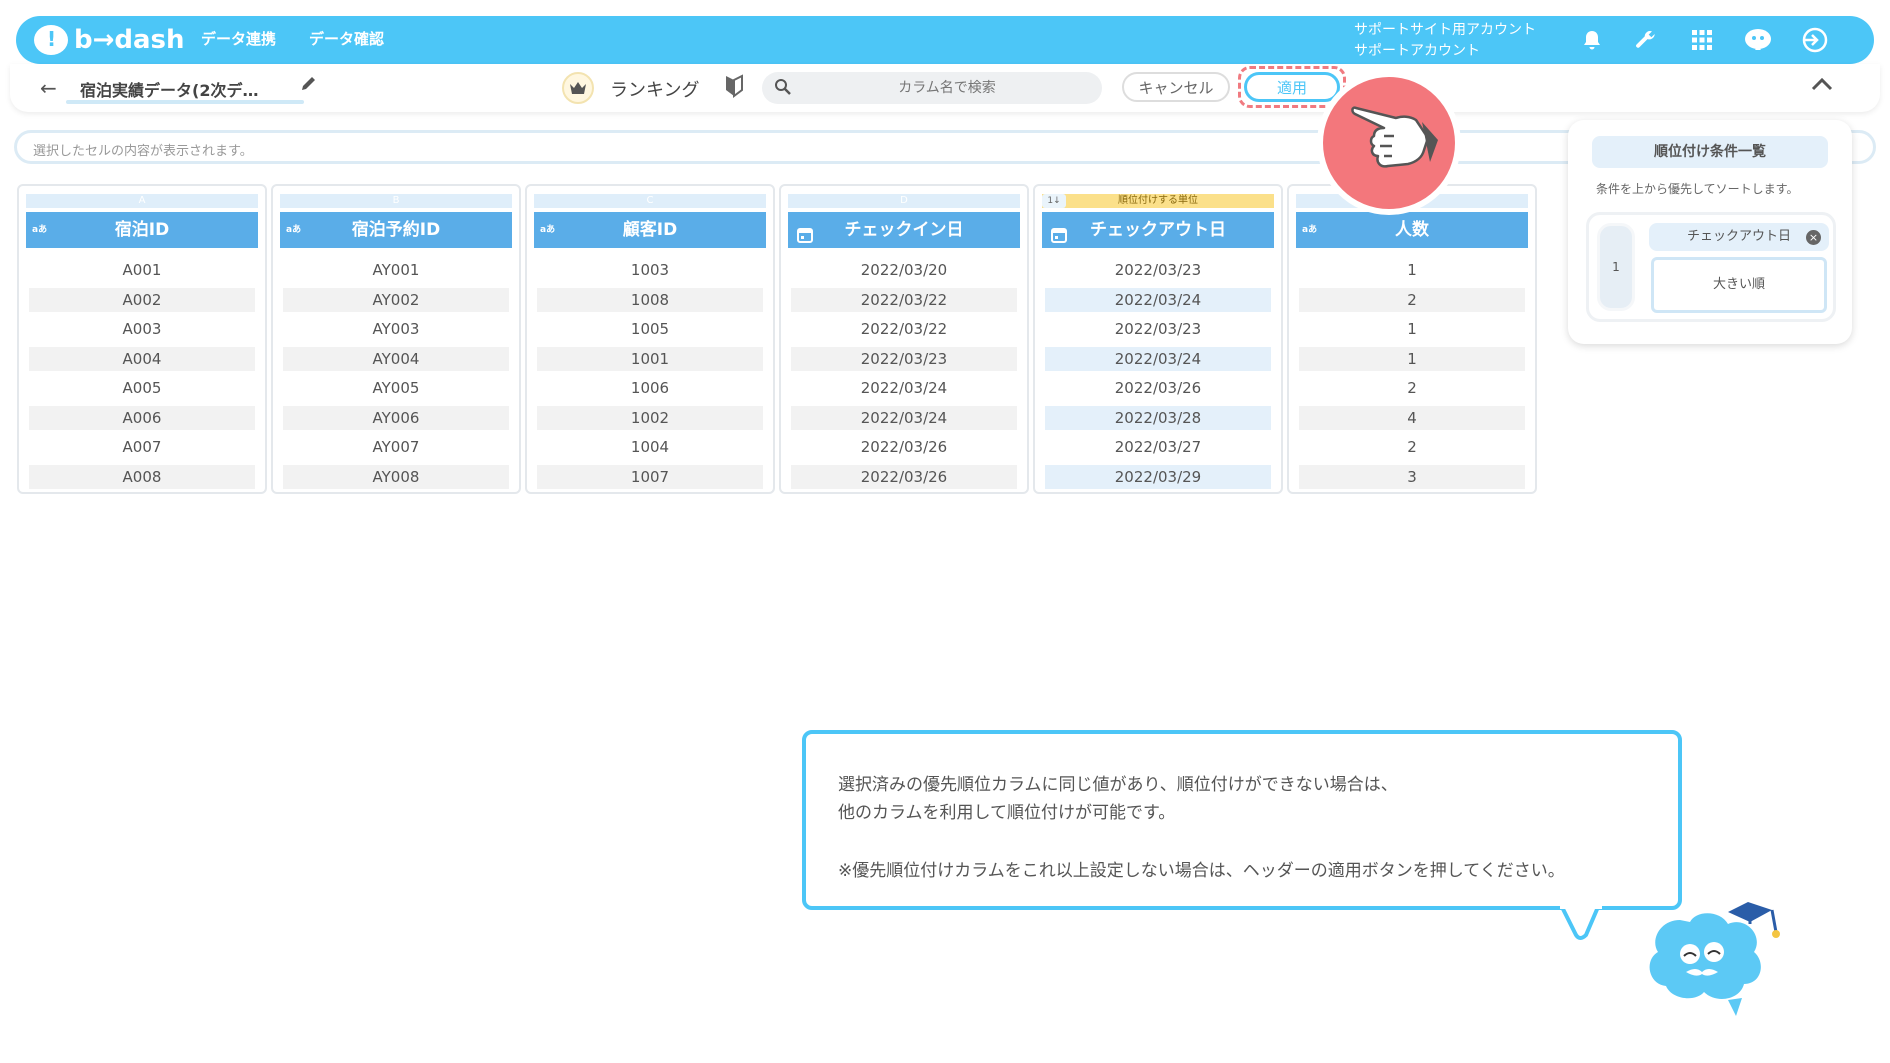 Image resolution: width=1890 pixels, height=1063 pixels. I want to click on column-6: aあ 人数 1 2 1 1 2 4 2 3, so click(1412, 339).